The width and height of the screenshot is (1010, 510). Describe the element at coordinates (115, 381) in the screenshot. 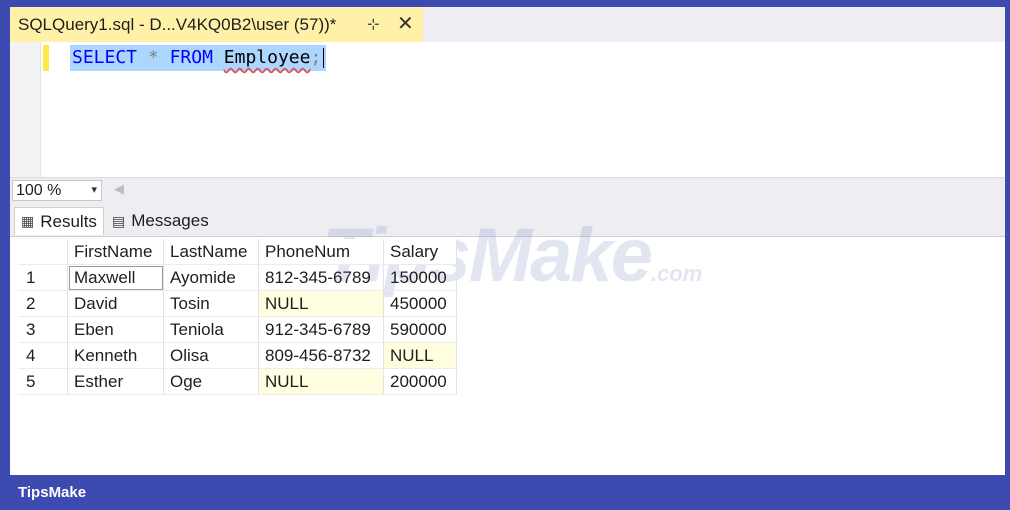

I see `grid-cell: Esther` at that location.